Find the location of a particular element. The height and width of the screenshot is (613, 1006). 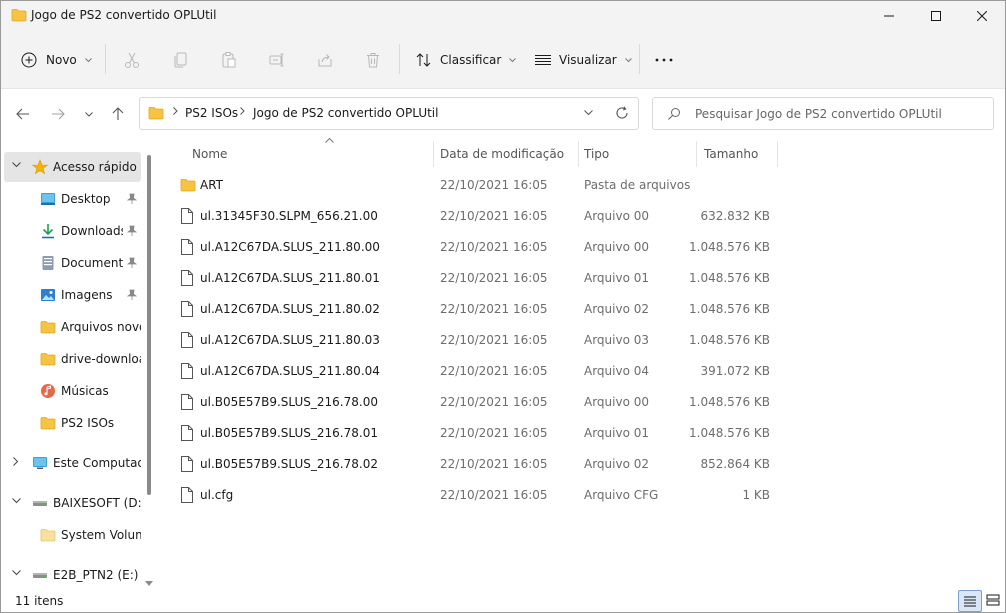

scissors-icon is located at coordinates (132, 60).